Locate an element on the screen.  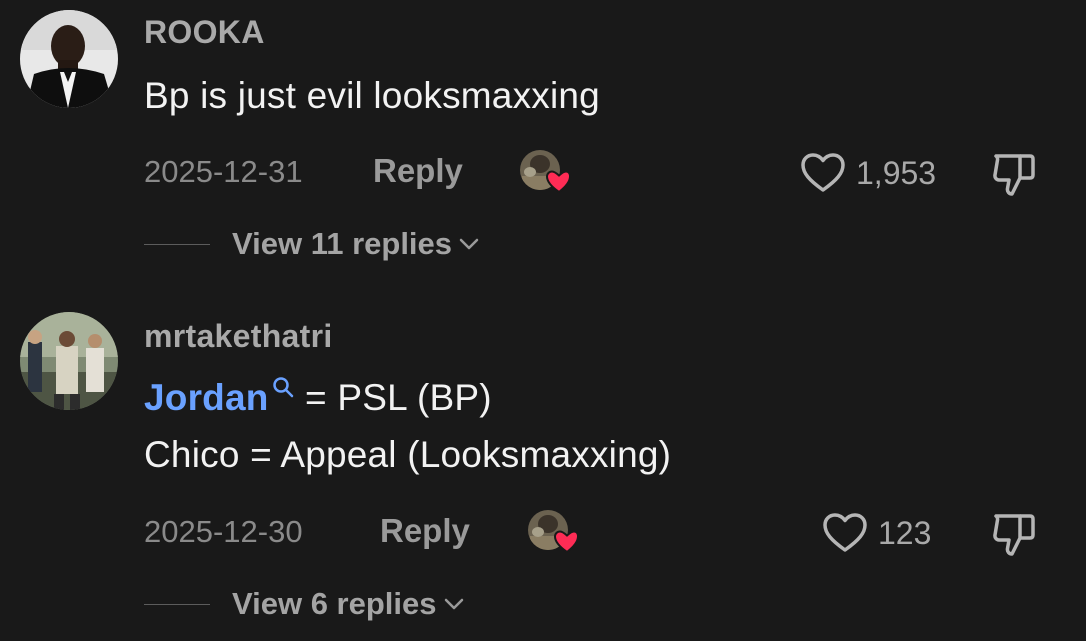
comment-username: ROOKA is located at coordinates (204, 32).